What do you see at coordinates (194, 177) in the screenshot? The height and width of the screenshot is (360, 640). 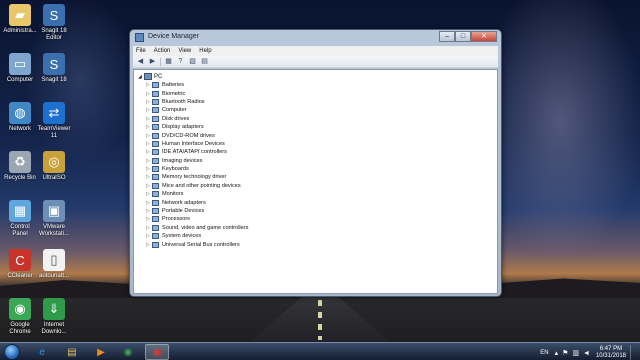 I see `device-category-label: Memory technology driver` at bounding box center [194, 177].